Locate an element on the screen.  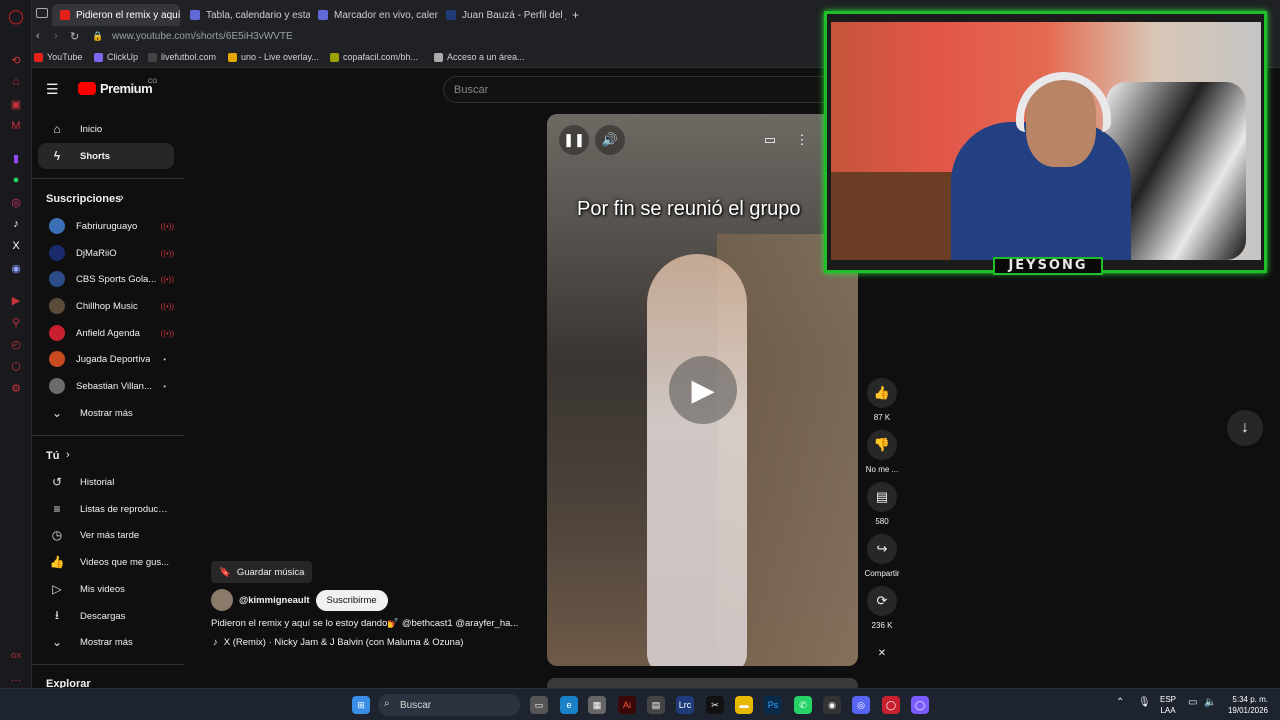
tiktok-icon: ♪ is located at coordinates (16, 224).